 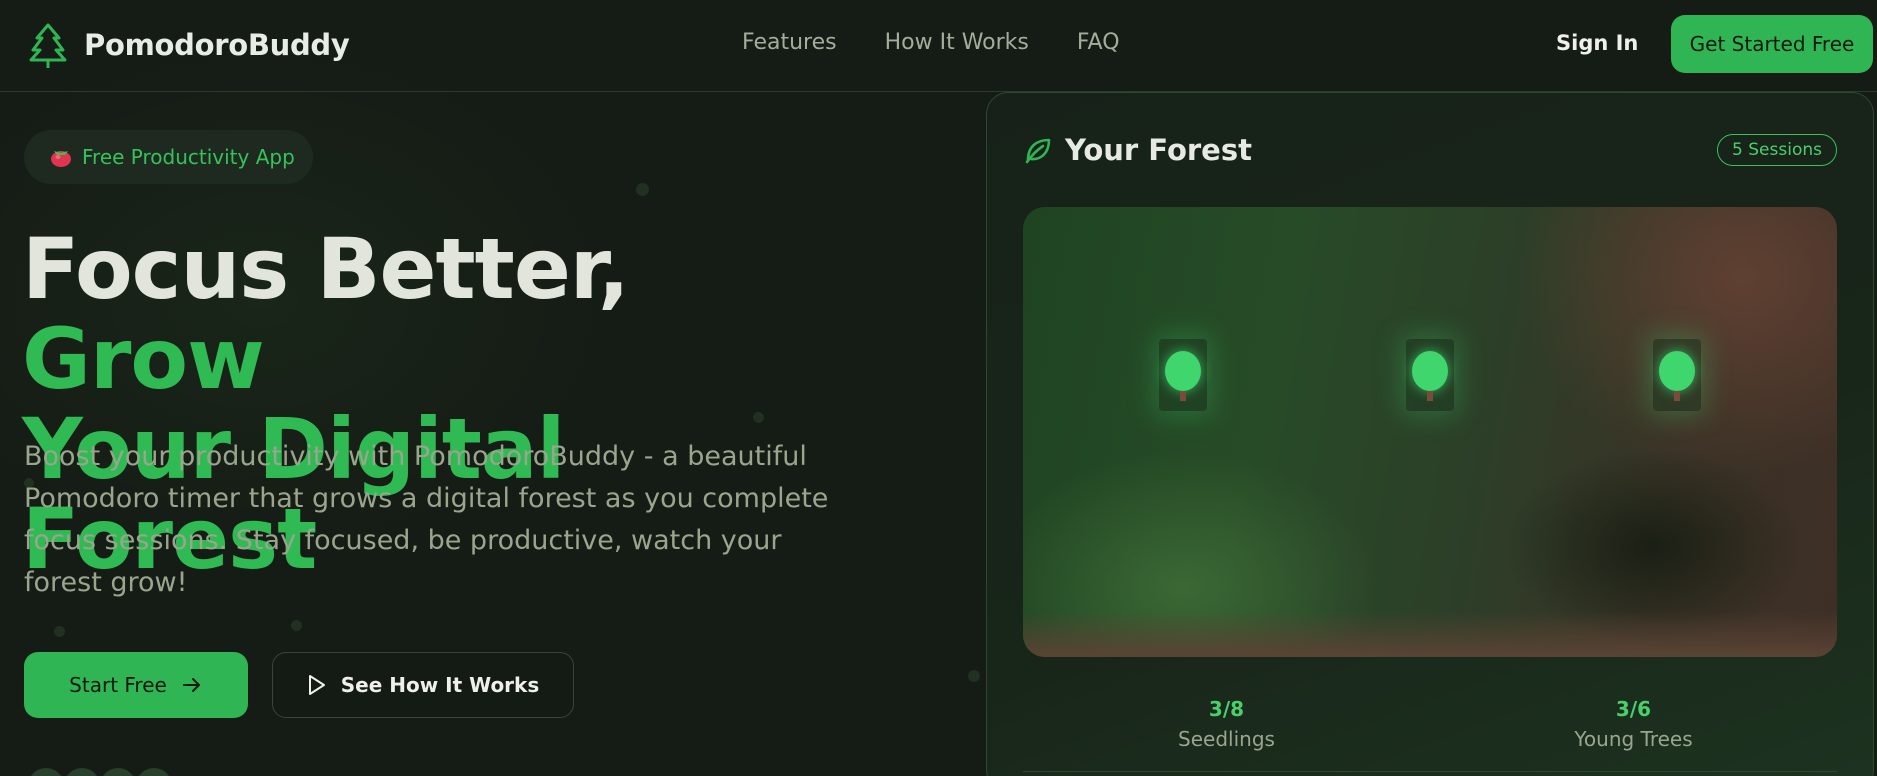 I want to click on leaf-icon, so click(x=1038, y=151).